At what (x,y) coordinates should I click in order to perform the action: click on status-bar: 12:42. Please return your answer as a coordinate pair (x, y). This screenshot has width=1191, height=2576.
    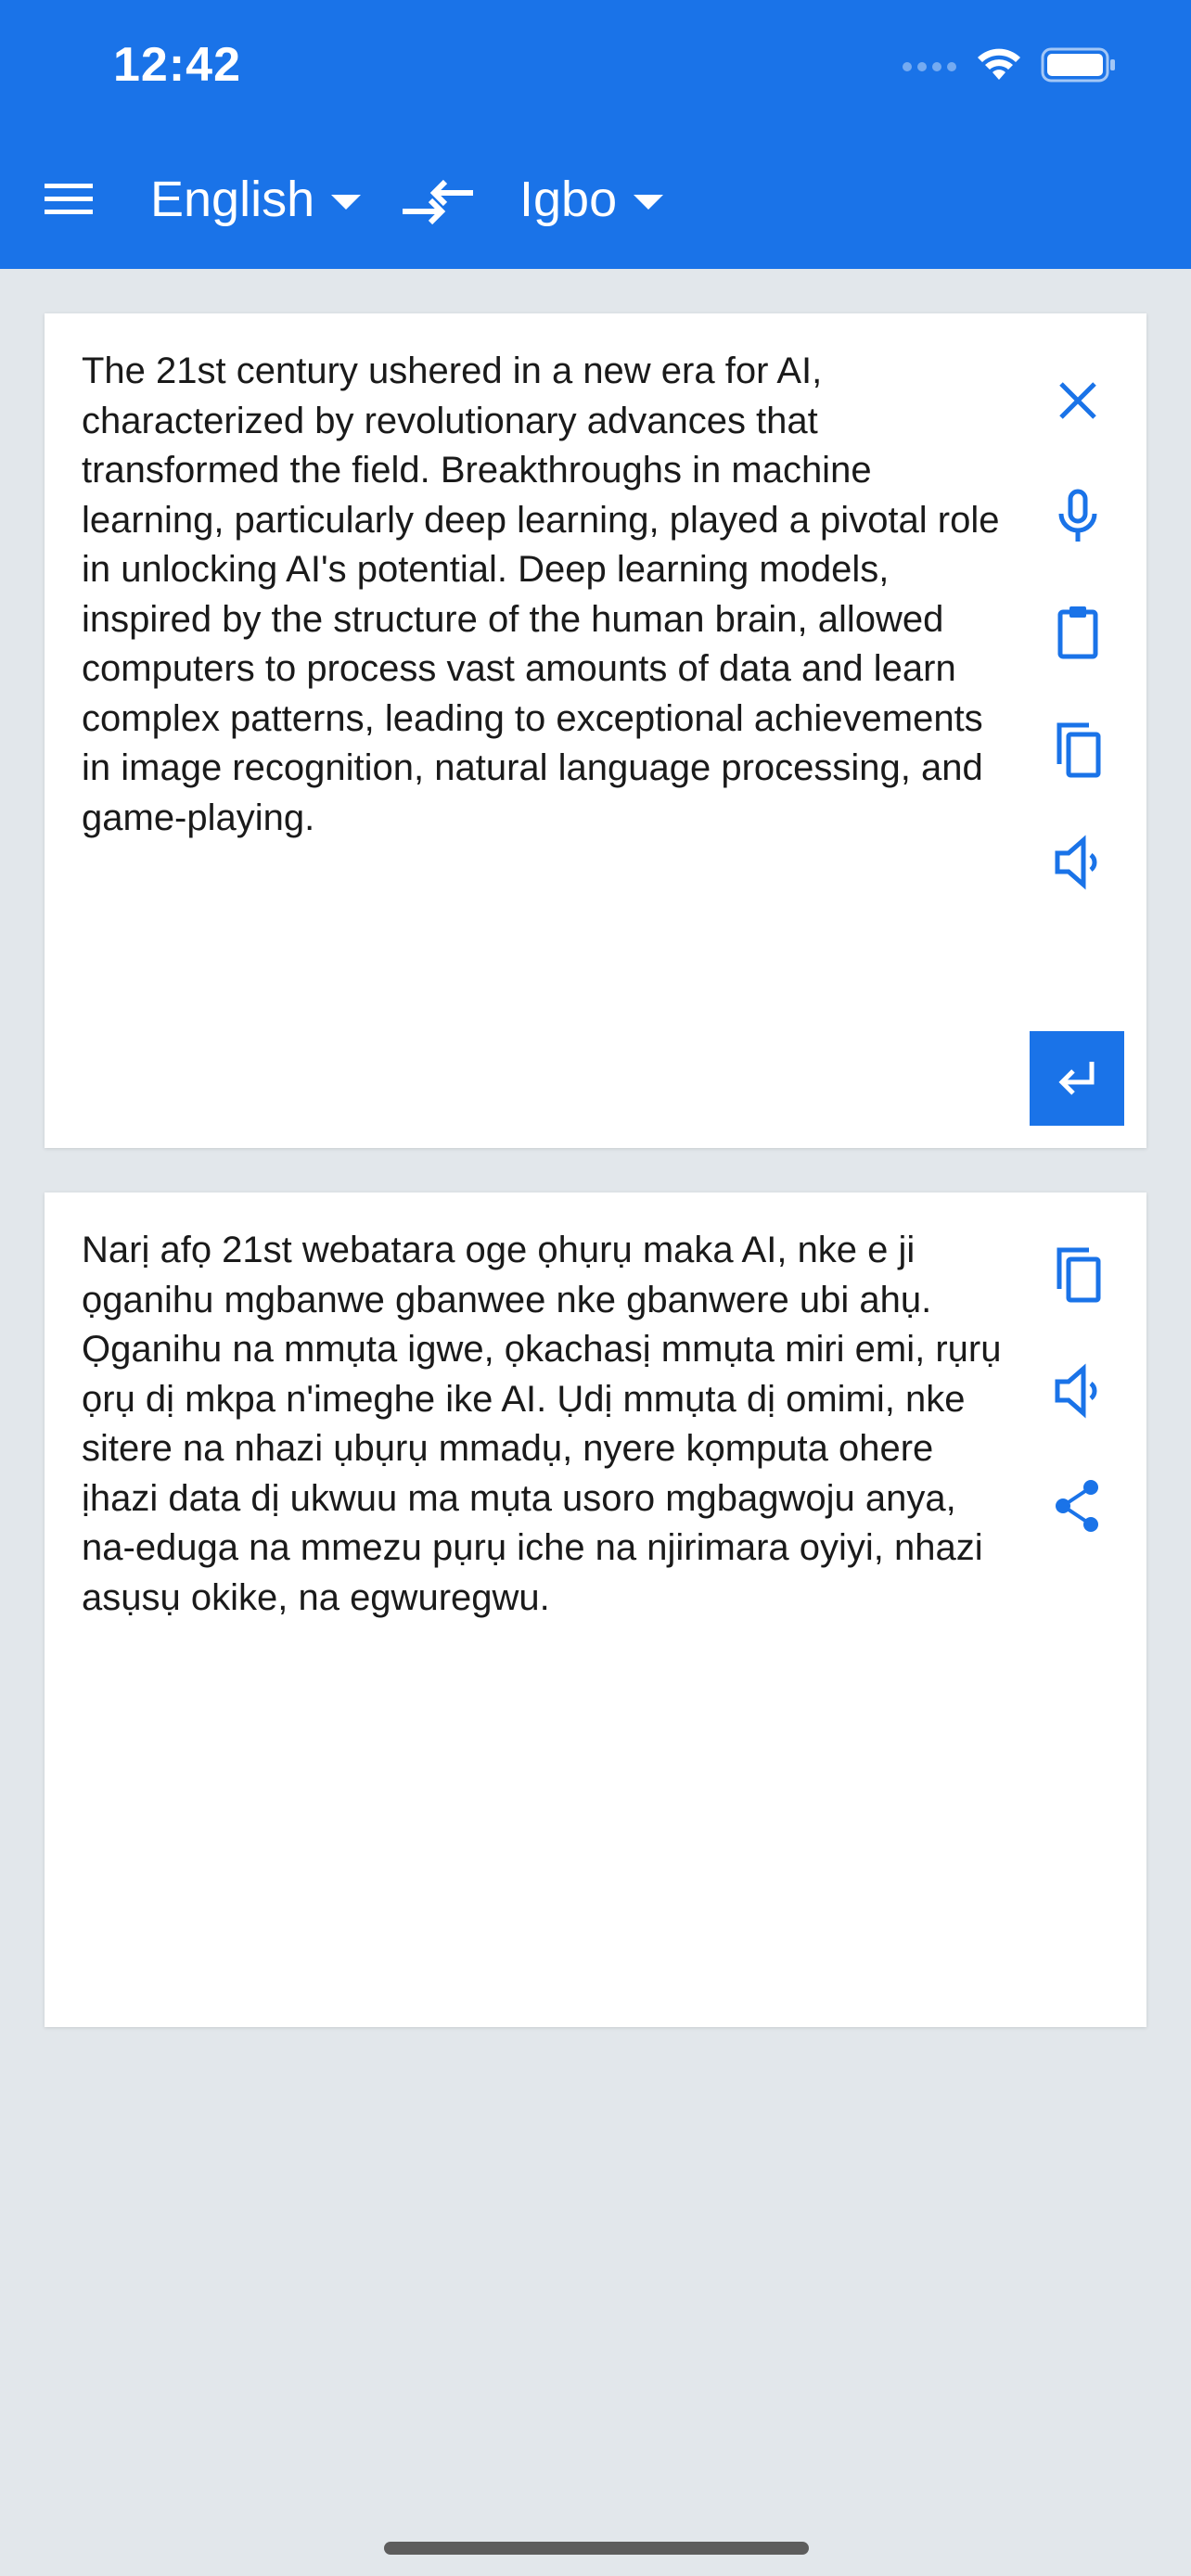
    Looking at the image, I should click on (595, 65).